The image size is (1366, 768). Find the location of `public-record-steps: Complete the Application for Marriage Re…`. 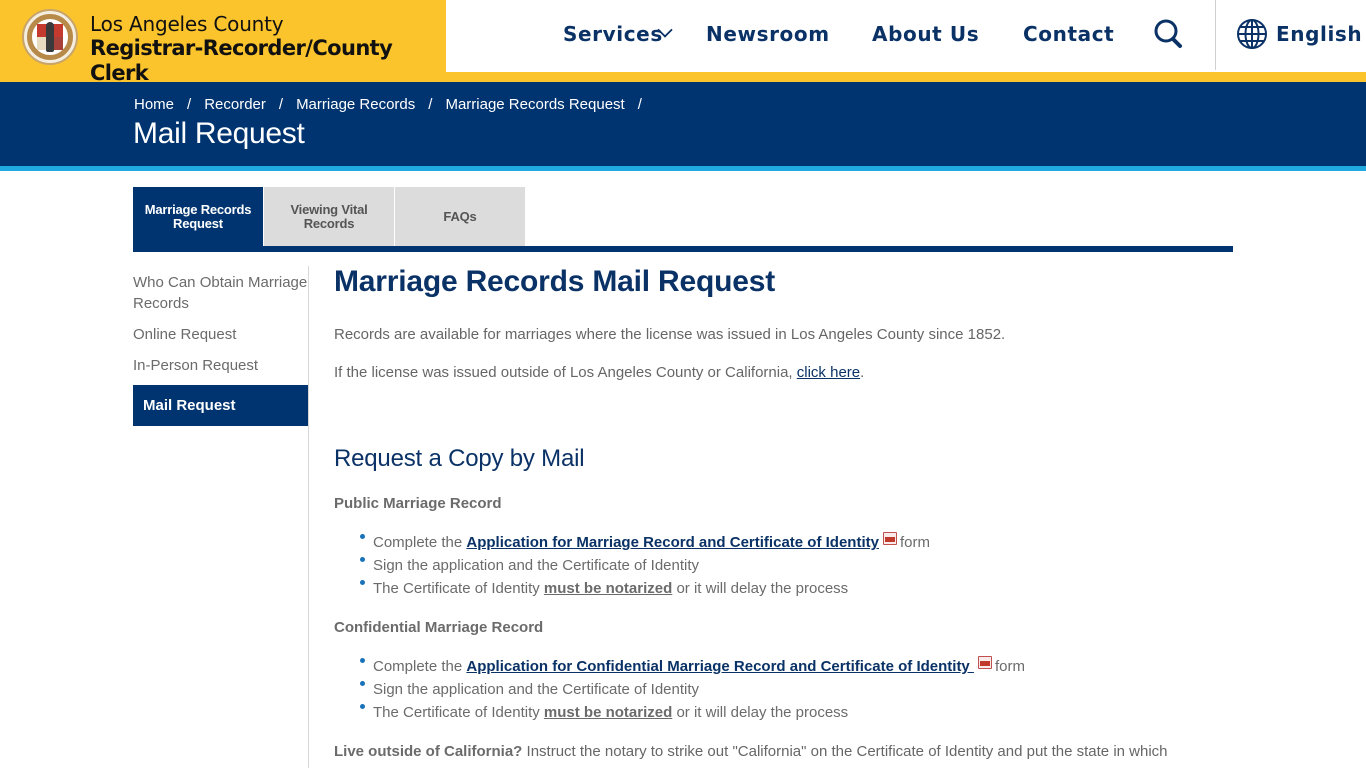

public-record-steps: Complete the Application for Marriage Re… is located at coordinates (797, 565).